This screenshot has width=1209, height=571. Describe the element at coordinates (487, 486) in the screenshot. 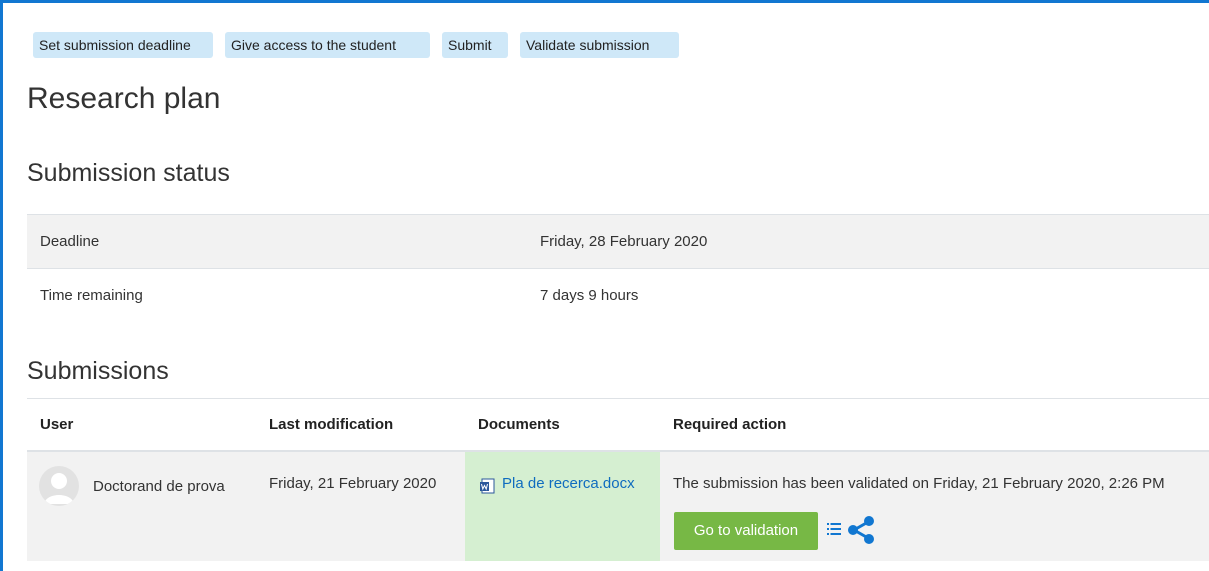

I see `word-document-icon` at that location.